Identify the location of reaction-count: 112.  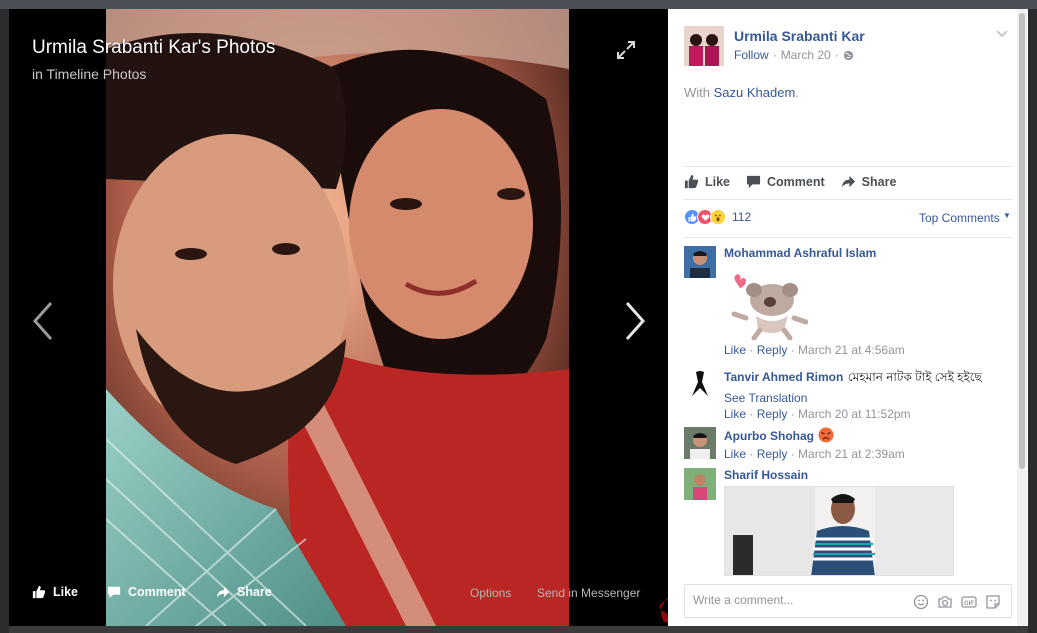
(741, 217).